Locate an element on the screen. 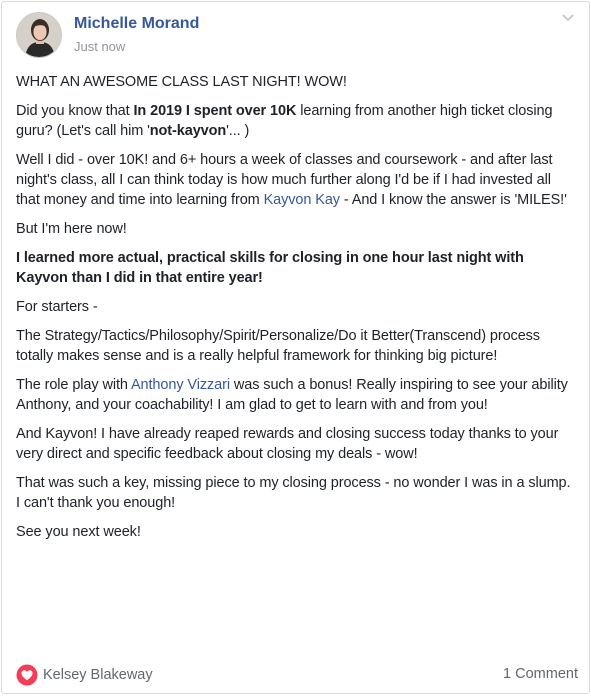 Image resolution: width=591 pixels, height=696 pixels. avatar-photo is located at coordinates (39, 35).